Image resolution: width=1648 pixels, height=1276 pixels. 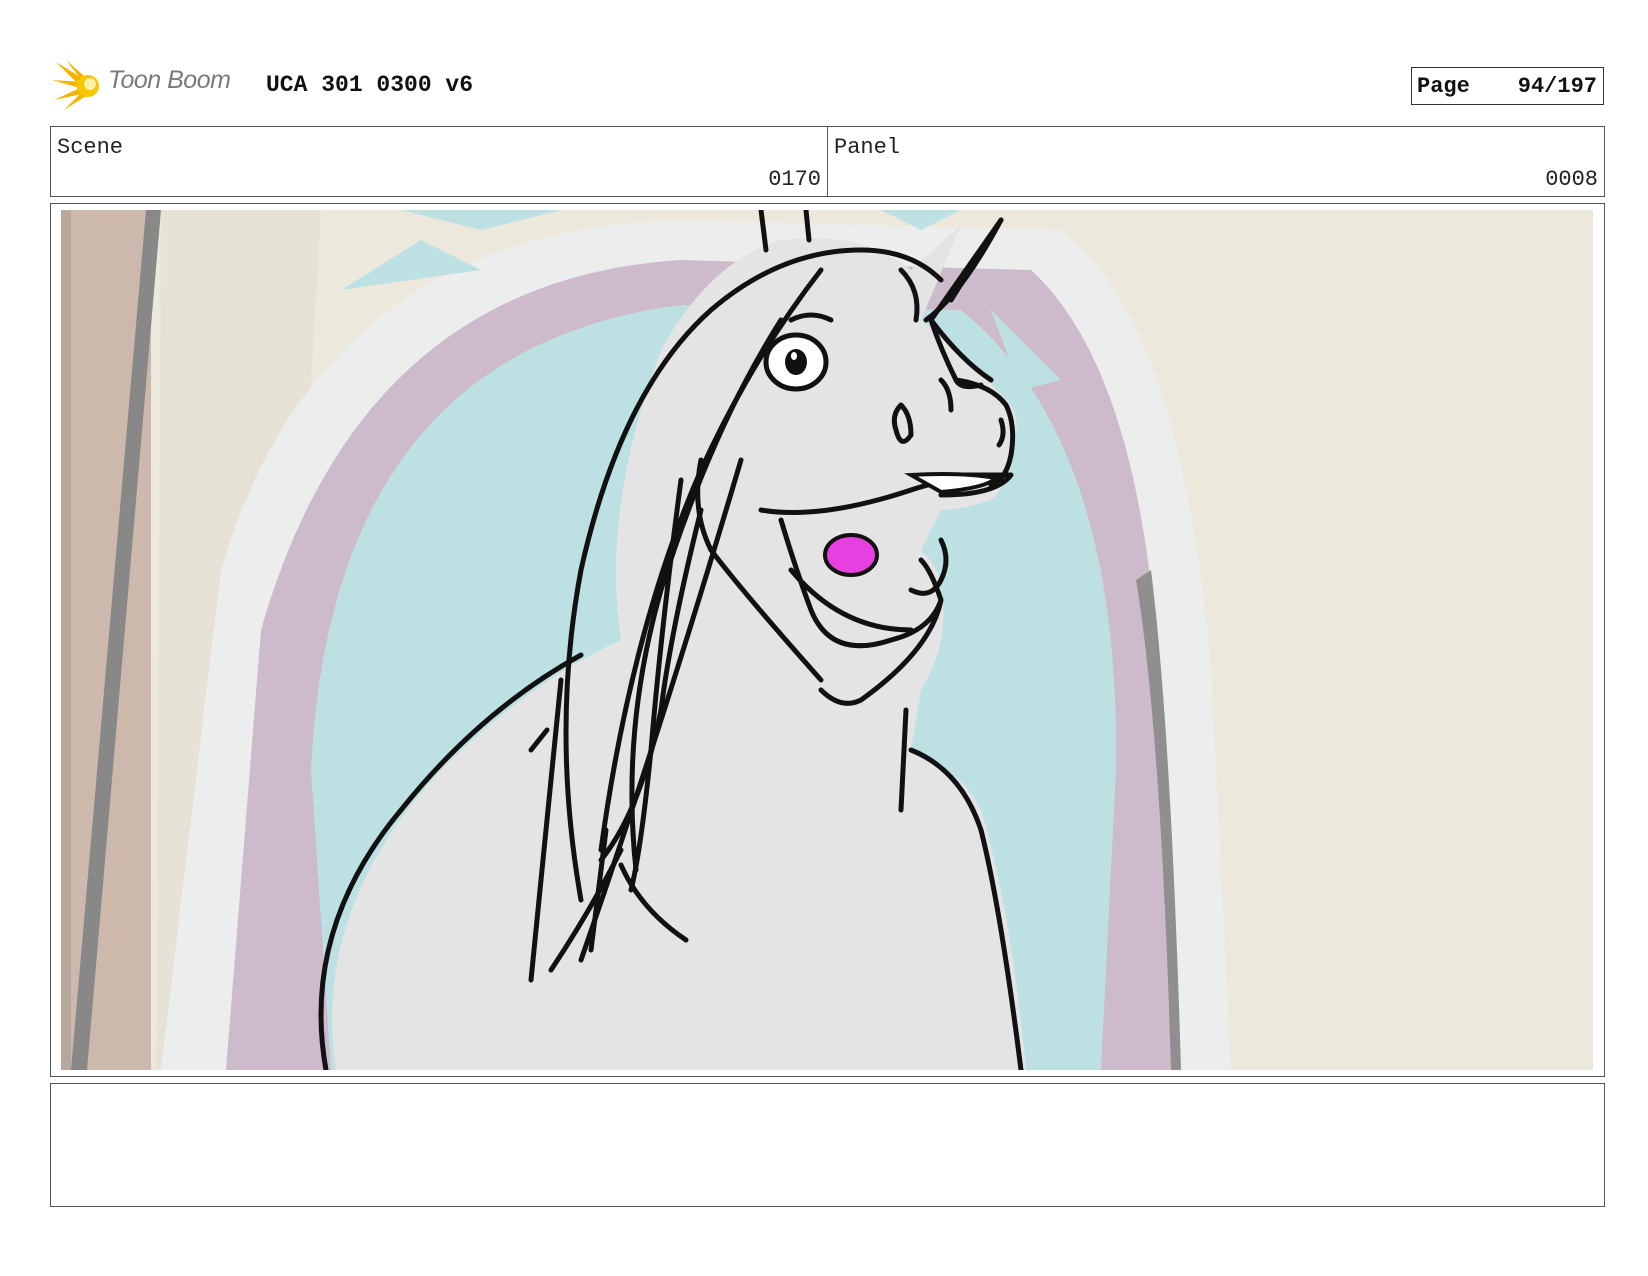 What do you see at coordinates (796, 362) in the screenshot?
I see `unicorn-eye` at bounding box center [796, 362].